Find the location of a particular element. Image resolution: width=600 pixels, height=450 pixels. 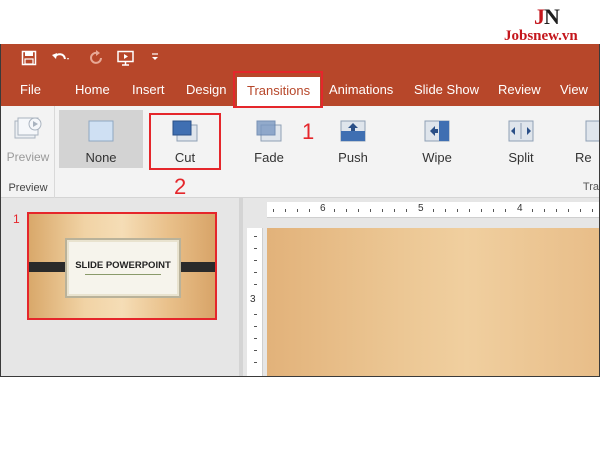

transition-fade: Fade is located at coordinates (269, 139).